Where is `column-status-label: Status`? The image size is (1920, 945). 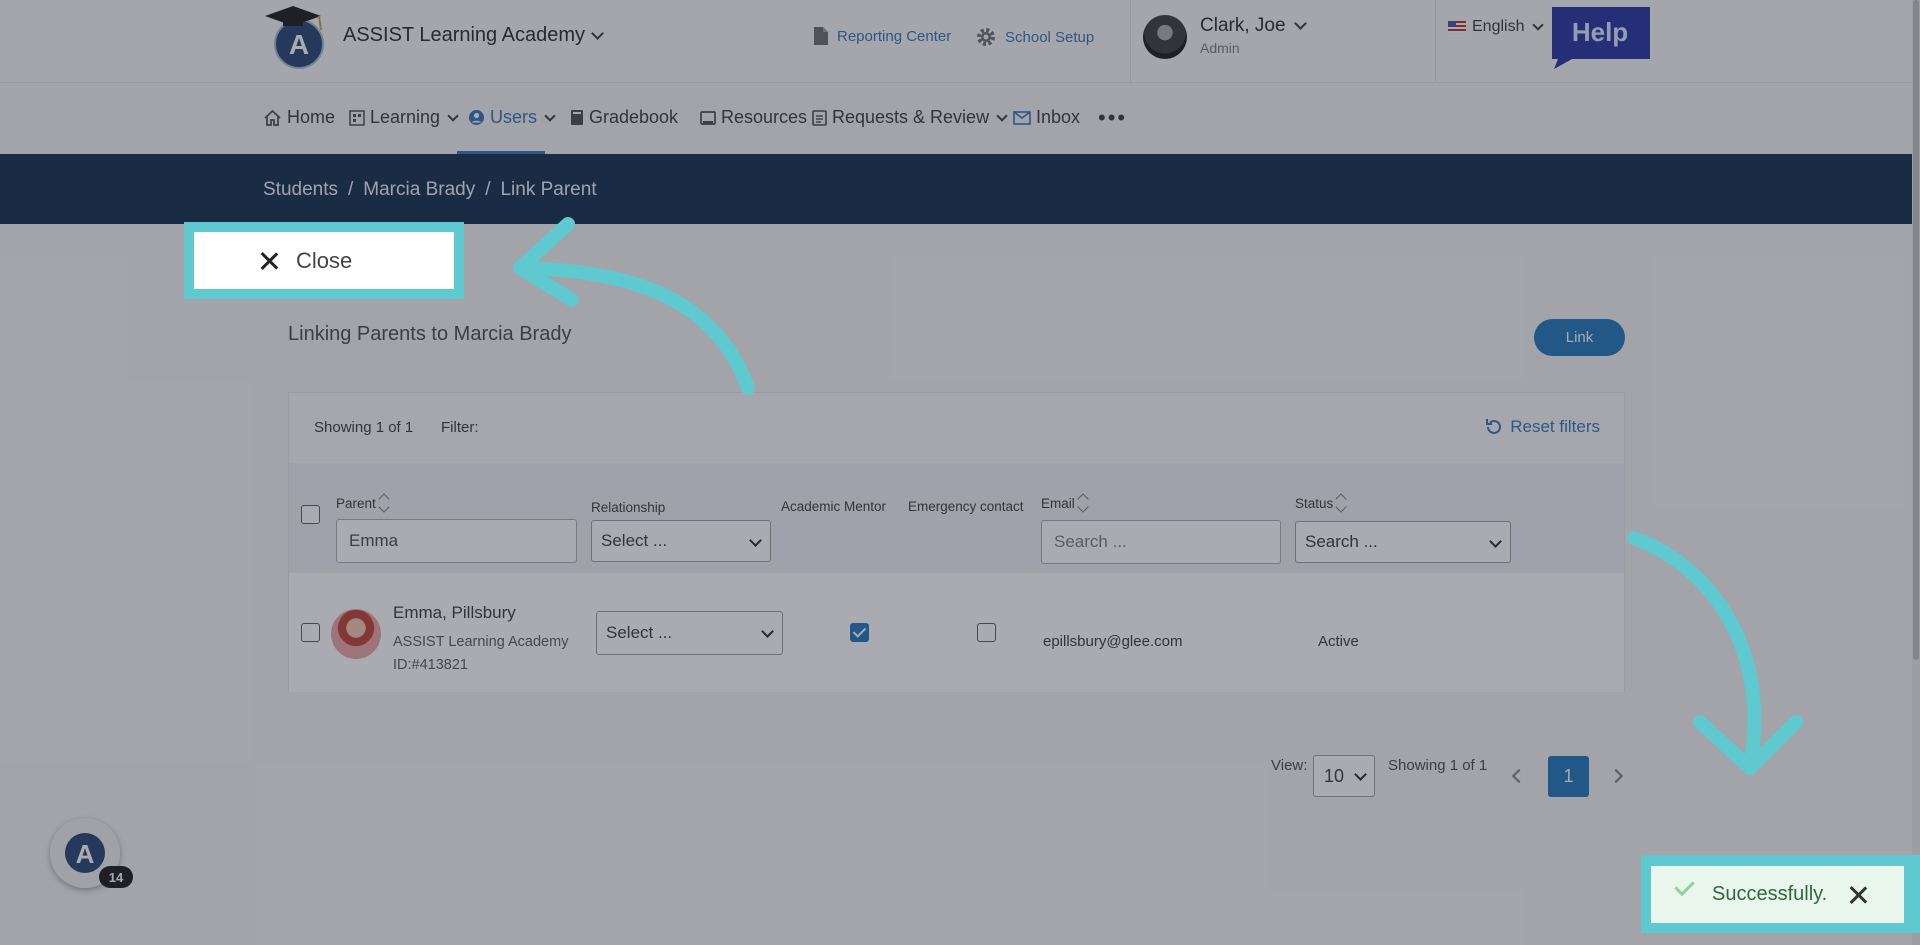
column-status-label: Status is located at coordinates (1314, 503).